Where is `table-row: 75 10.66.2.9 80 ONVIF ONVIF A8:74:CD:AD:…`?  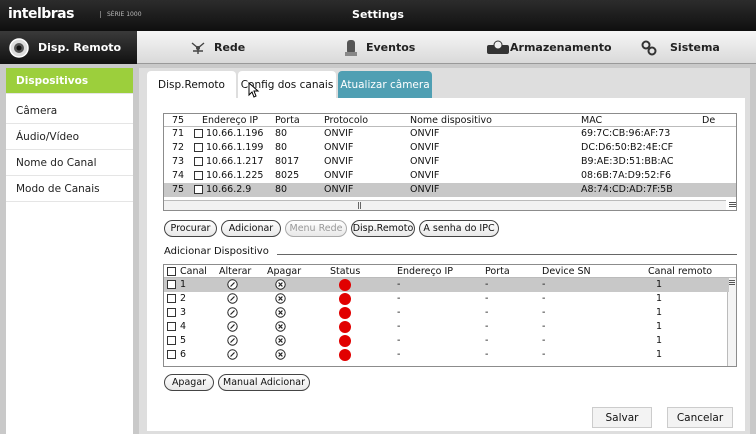 table-row: 75 10.66.2.9 80 ONVIF ONVIF A8:74:CD:AD:… is located at coordinates (450, 190).